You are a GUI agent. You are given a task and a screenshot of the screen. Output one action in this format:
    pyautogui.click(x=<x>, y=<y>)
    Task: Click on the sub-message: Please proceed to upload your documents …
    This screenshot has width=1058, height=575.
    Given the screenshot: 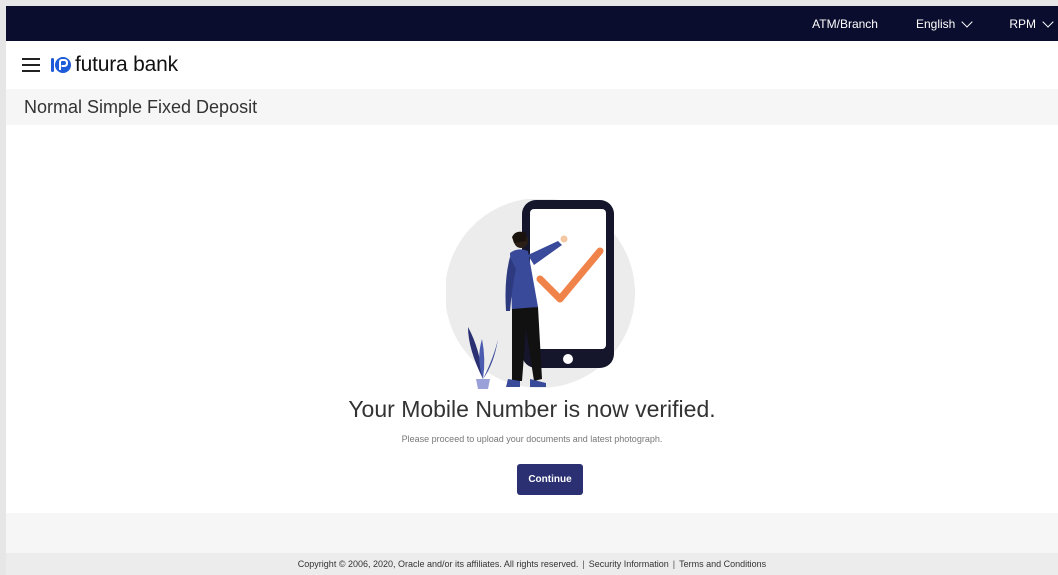 What is the action you would take?
    pyautogui.click(x=532, y=439)
    